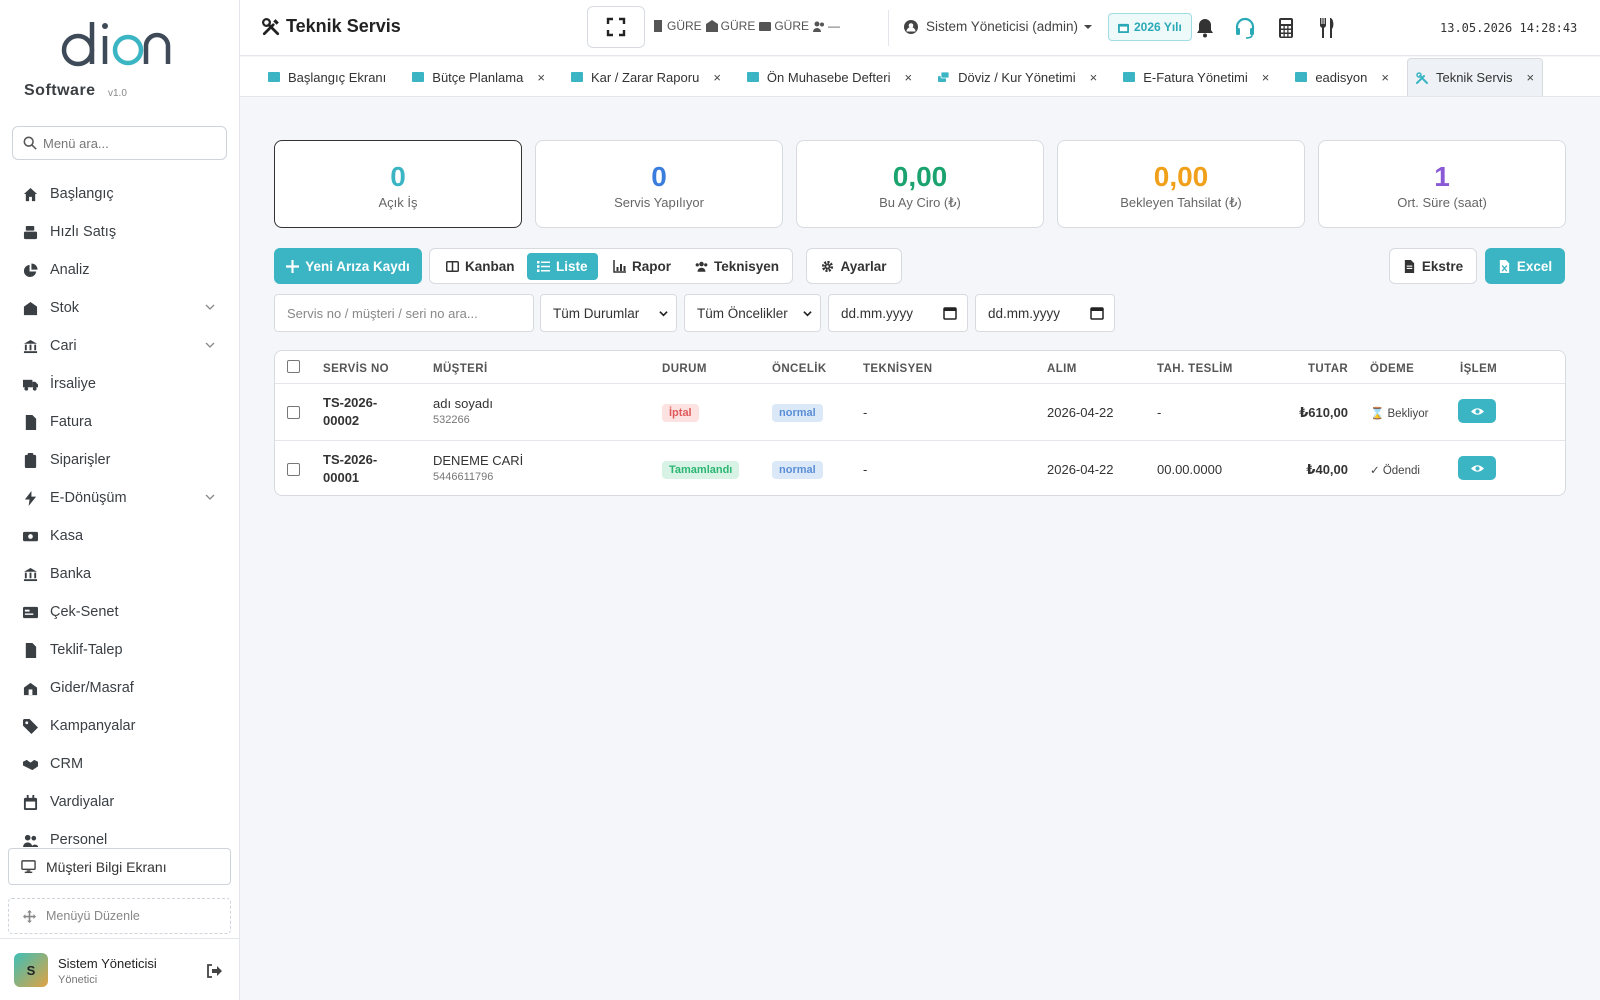  What do you see at coordinates (119, 422) in the screenshot?
I see `sidebar-item-fatura: Fatura` at bounding box center [119, 422].